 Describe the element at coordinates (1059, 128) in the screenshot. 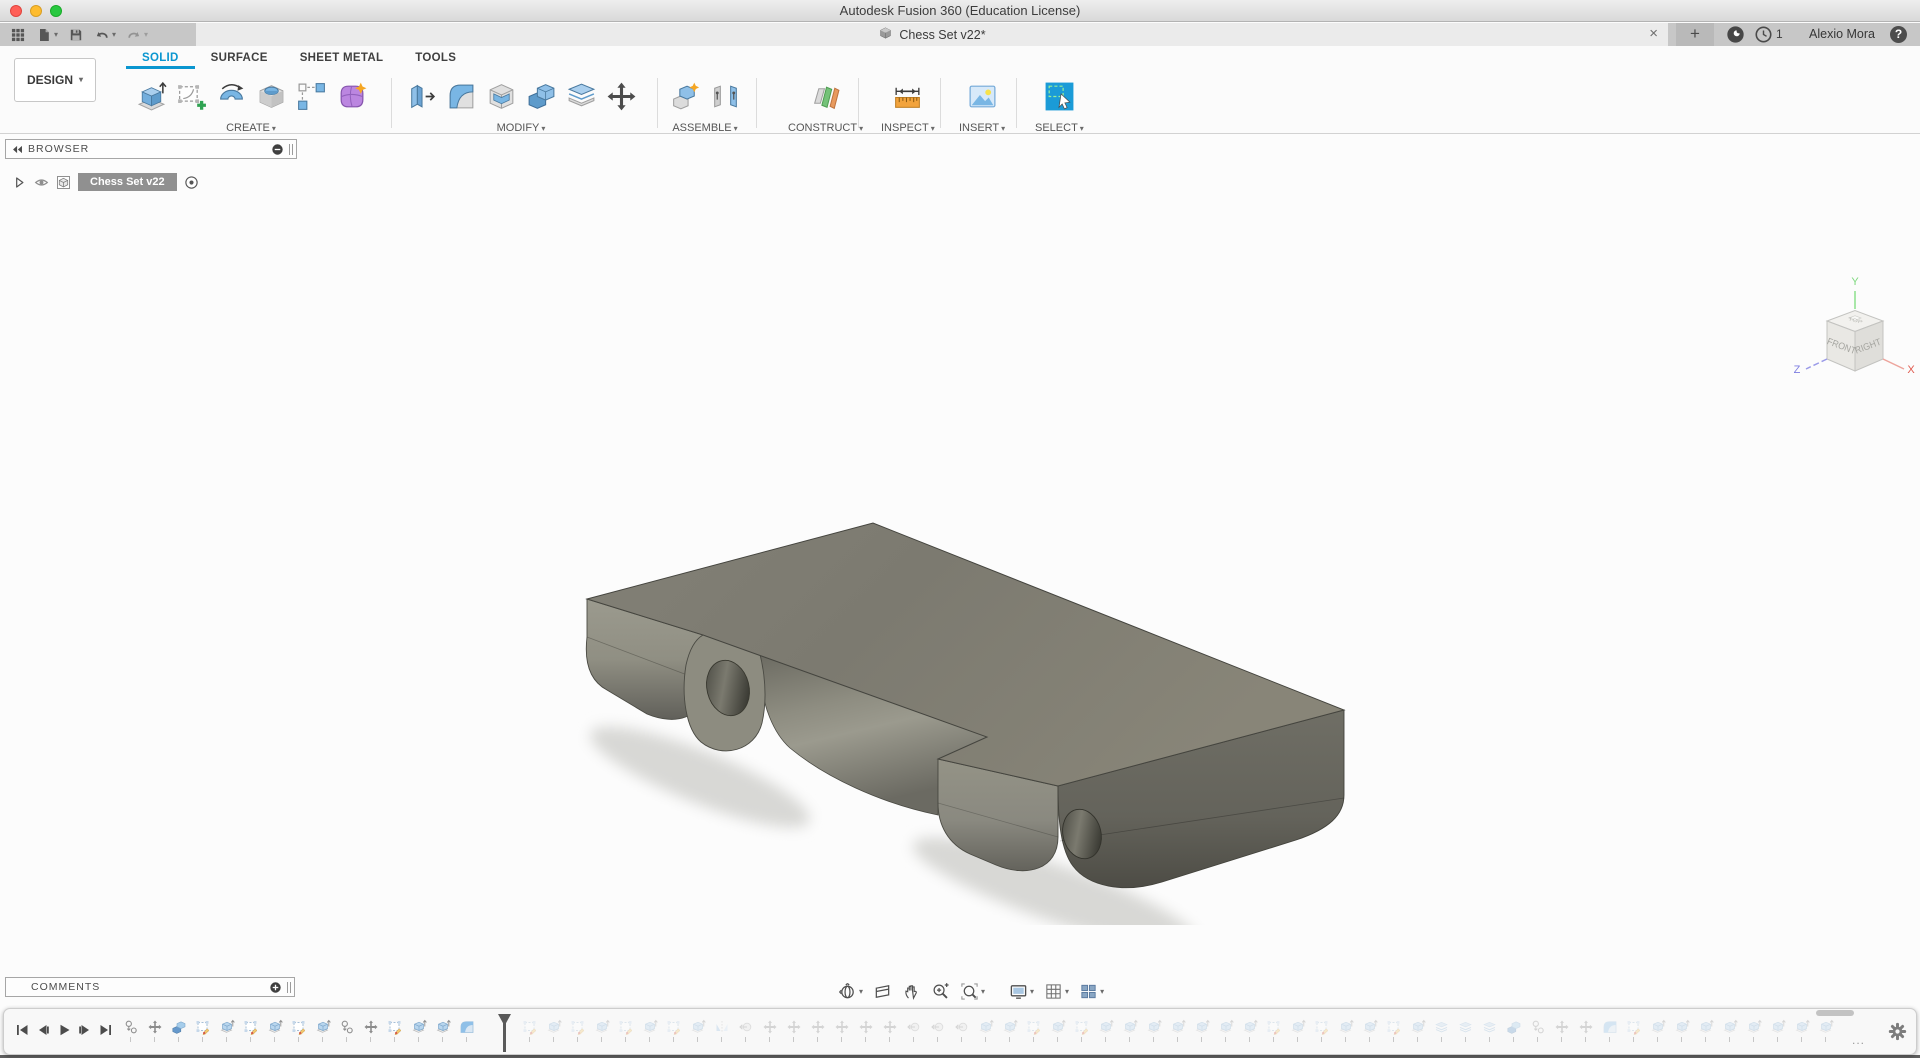

I see `group-label-select: SELECT ▾` at that location.